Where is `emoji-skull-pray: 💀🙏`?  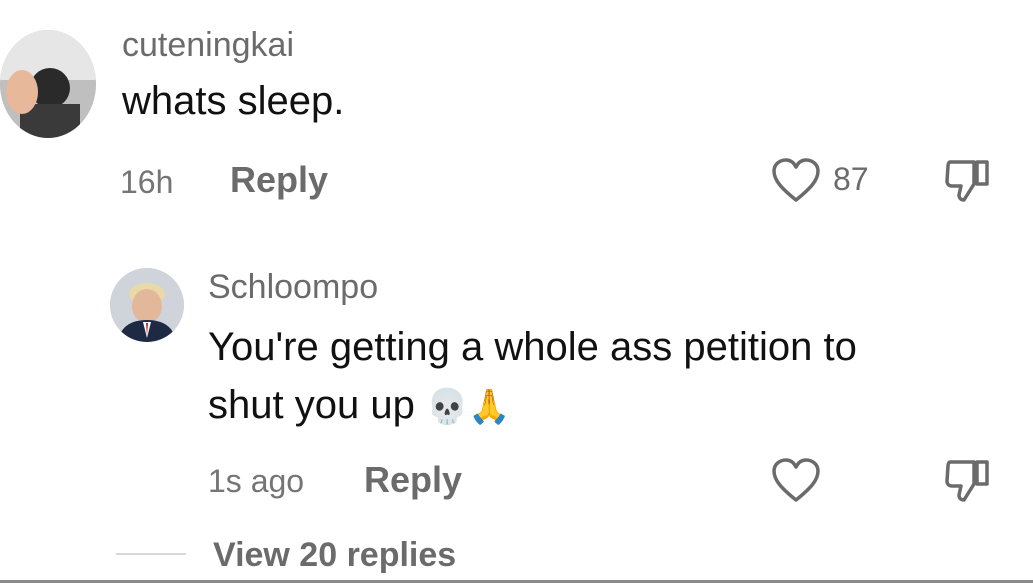 emoji-skull-pray: 💀🙏 is located at coordinates (468, 407).